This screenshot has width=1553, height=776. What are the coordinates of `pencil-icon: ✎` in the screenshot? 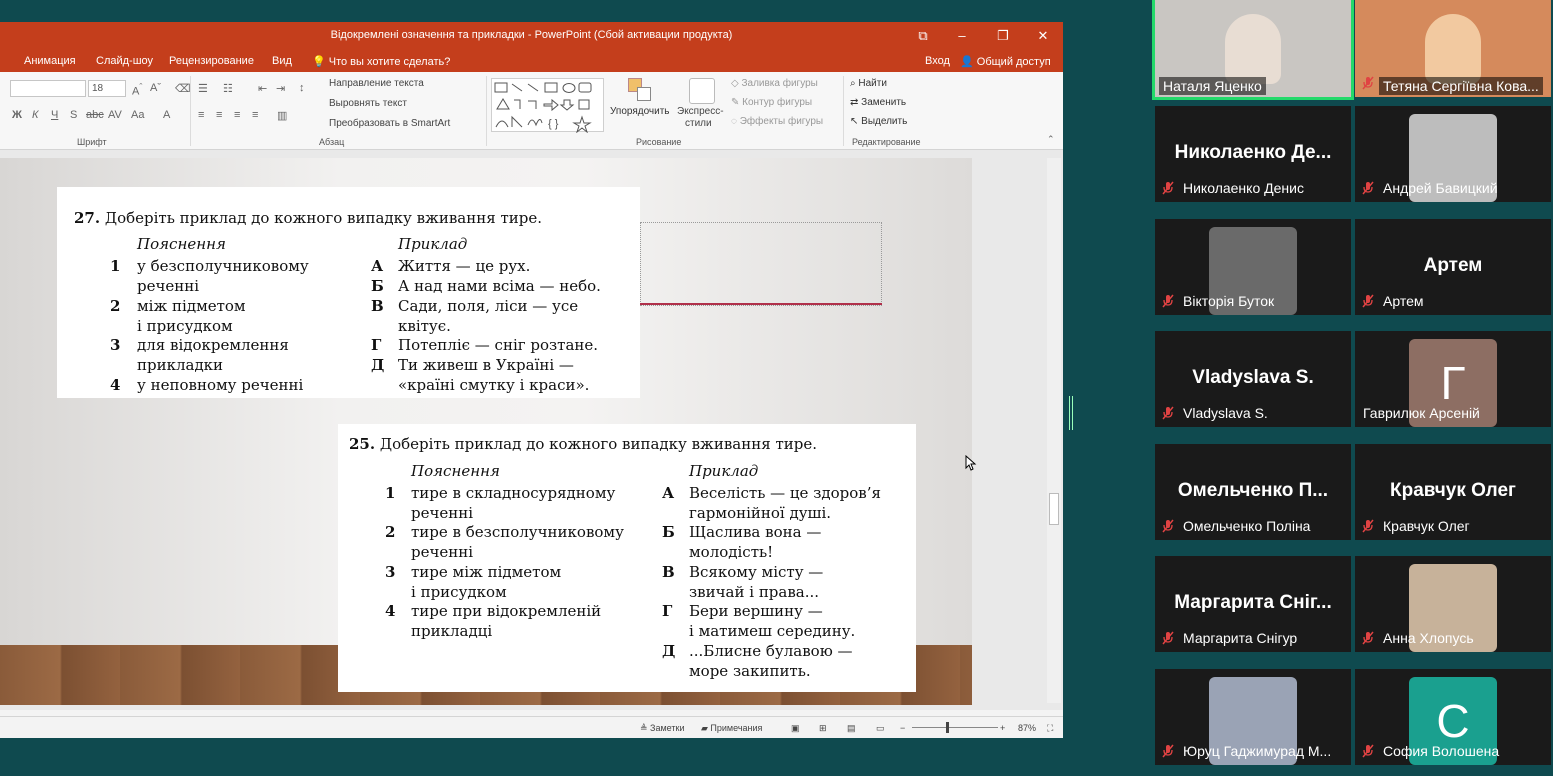 It's located at (737, 102).